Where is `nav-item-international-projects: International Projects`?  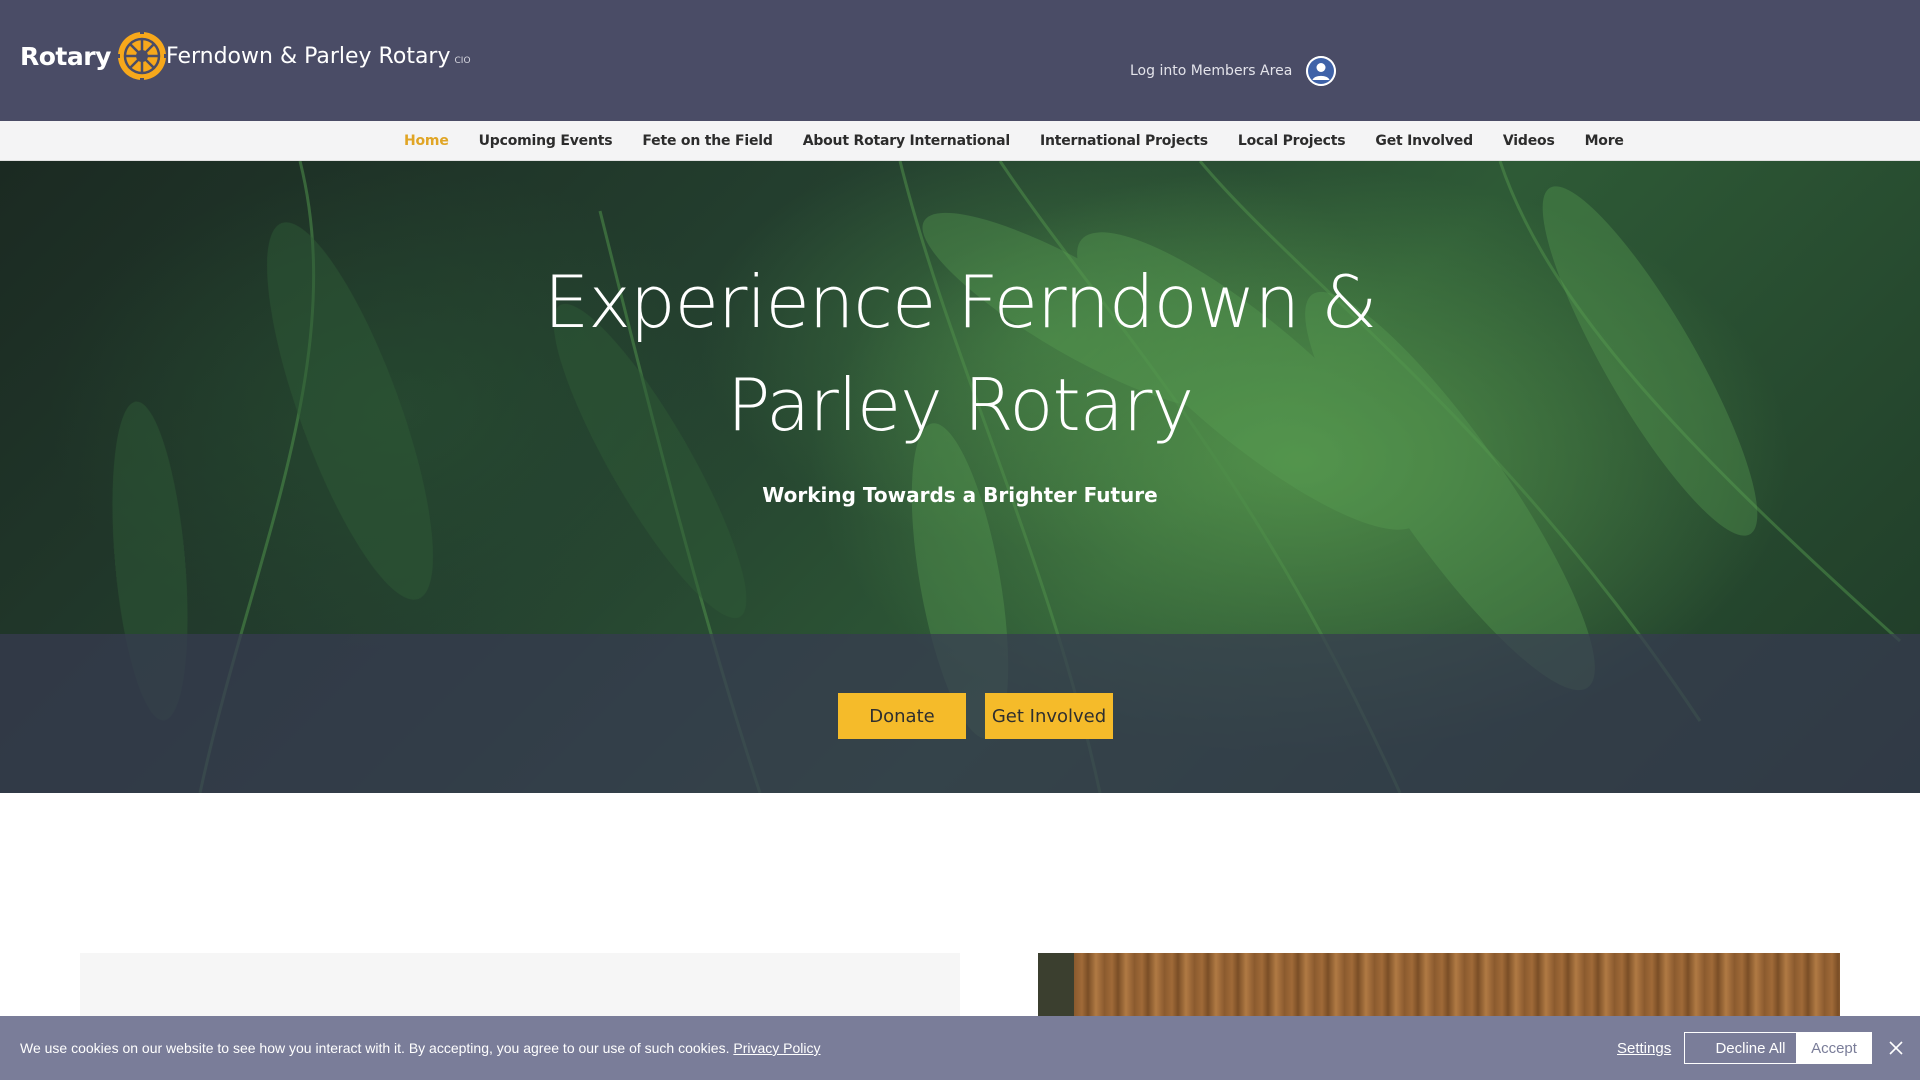
nav-item-international-projects: International Projects is located at coordinates (1124, 141).